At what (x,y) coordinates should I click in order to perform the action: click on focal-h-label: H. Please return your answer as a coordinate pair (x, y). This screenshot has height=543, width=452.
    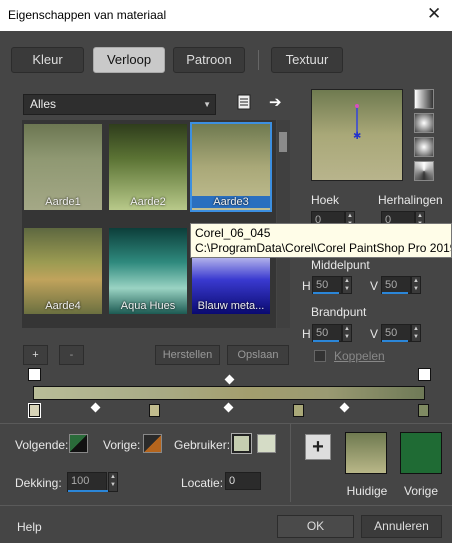
    Looking at the image, I should click on (306, 334).